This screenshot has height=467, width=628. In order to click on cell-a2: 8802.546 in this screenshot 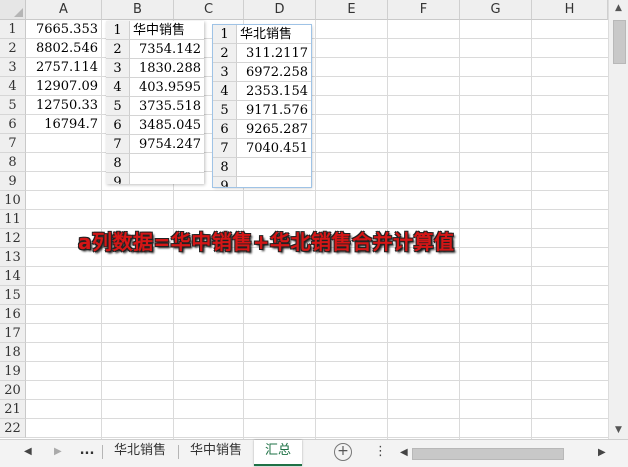, I will do `click(63, 48)`.